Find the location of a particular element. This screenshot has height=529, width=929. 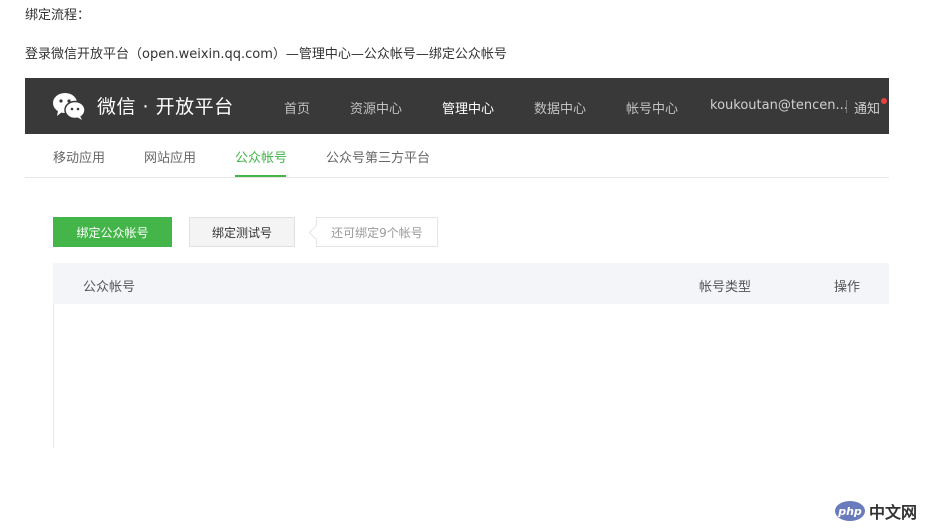

sub-tabs: 移动应用 网站应用 公众帐号 公众号第三方平台 is located at coordinates (457, 156).